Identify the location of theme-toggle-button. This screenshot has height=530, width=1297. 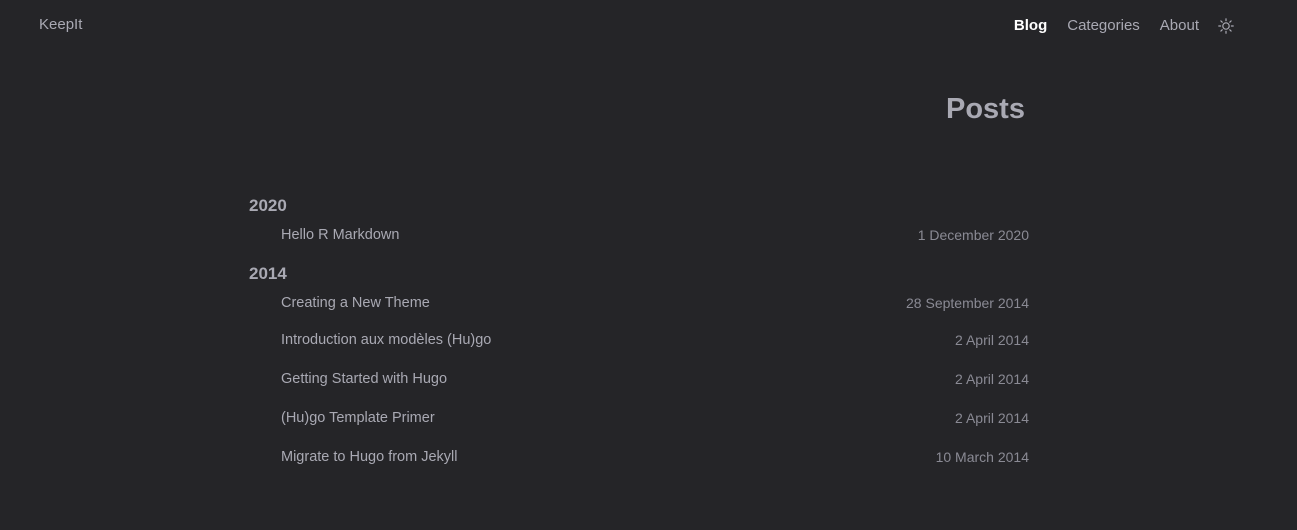
(1226, 26).